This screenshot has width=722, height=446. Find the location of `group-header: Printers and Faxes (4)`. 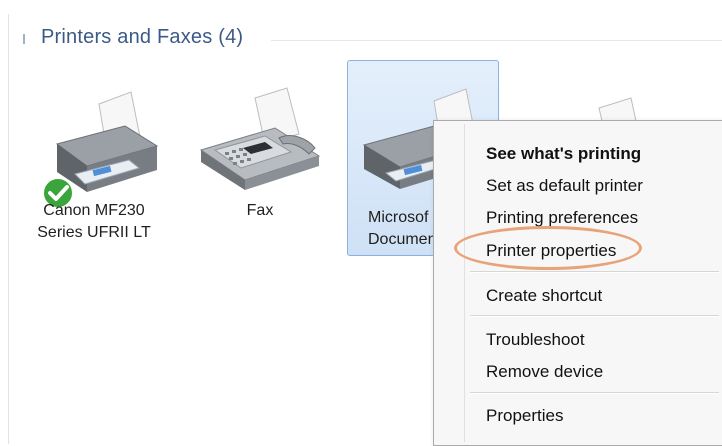

group-header: Printers and Faxes (4) is located at coordinates (365, 36).